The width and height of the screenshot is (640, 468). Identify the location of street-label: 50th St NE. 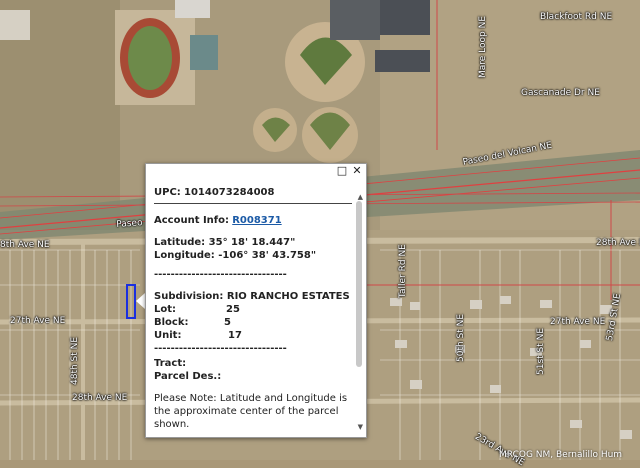
(461, 337).